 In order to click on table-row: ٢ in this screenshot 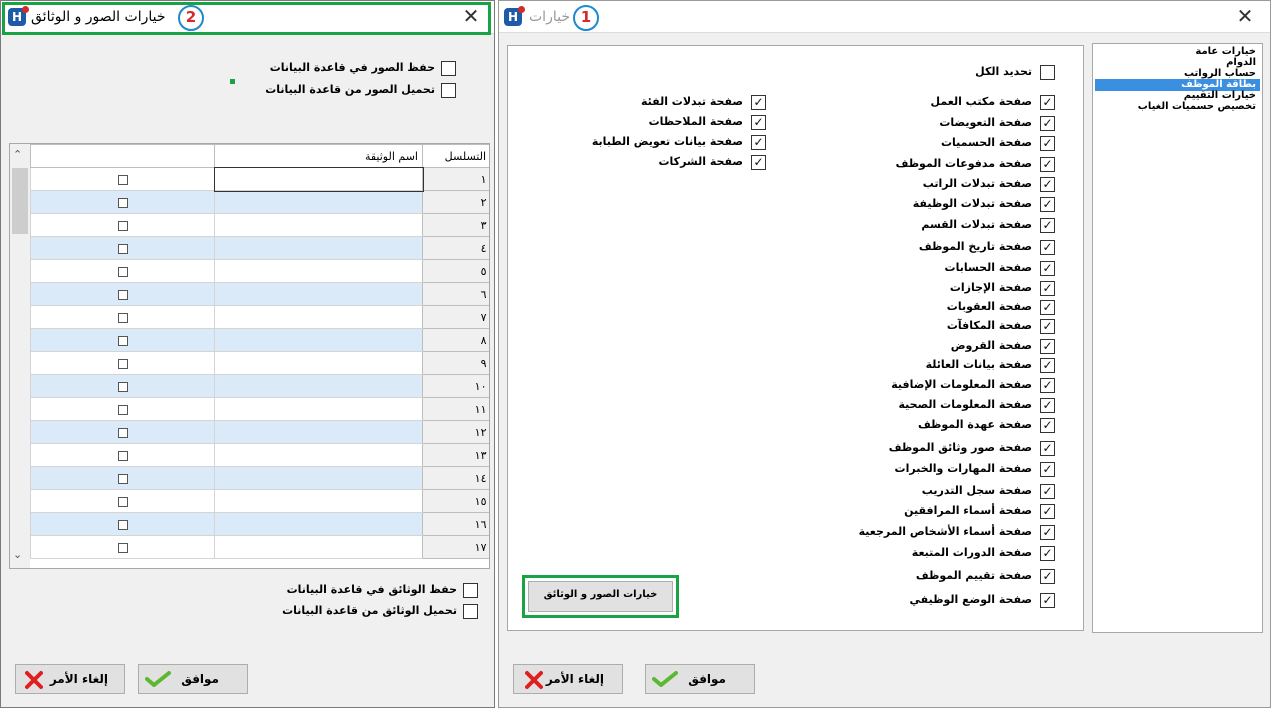, I will do `click(259, 202)`.